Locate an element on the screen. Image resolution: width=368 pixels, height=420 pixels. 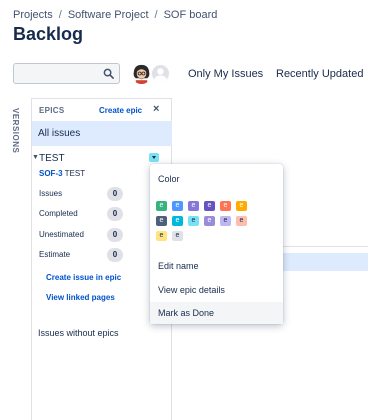
menu-item-label: View epic details is located at coordinates (191, 290).